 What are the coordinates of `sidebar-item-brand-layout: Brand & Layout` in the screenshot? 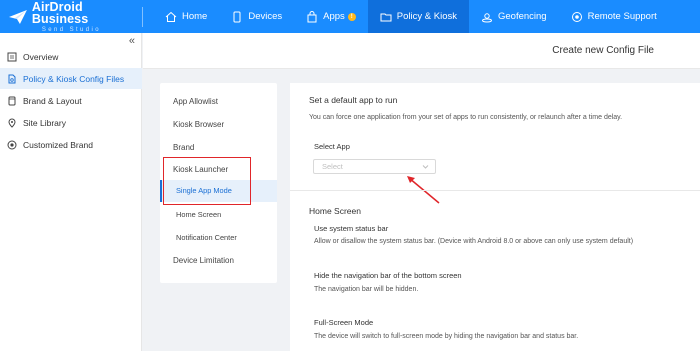 It's located at (71, 100).